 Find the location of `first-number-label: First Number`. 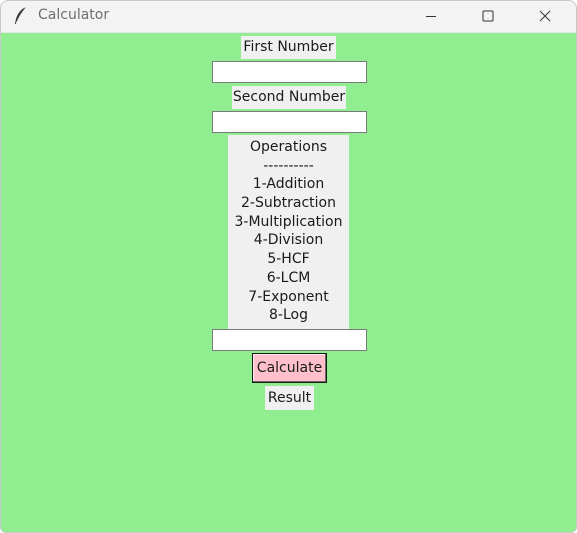

first-number-label: First Number is located at coordinates (288, 47).